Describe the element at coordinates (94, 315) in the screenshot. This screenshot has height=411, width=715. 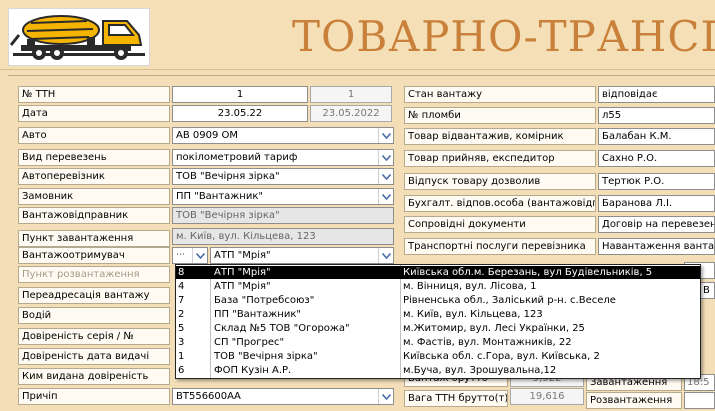
I see `driver-label: Водій` at that location.